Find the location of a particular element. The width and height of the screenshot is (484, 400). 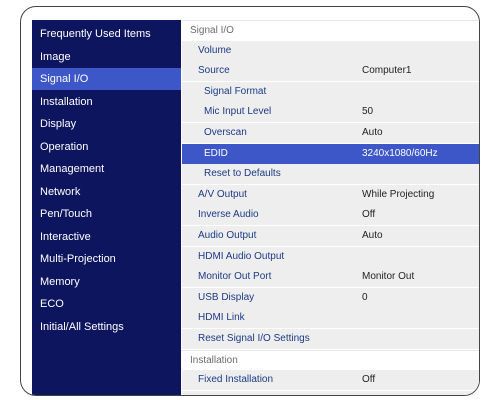

sidebar-item-frequently-used-items: Frequently Used Items is located at coordinates (106, 34).